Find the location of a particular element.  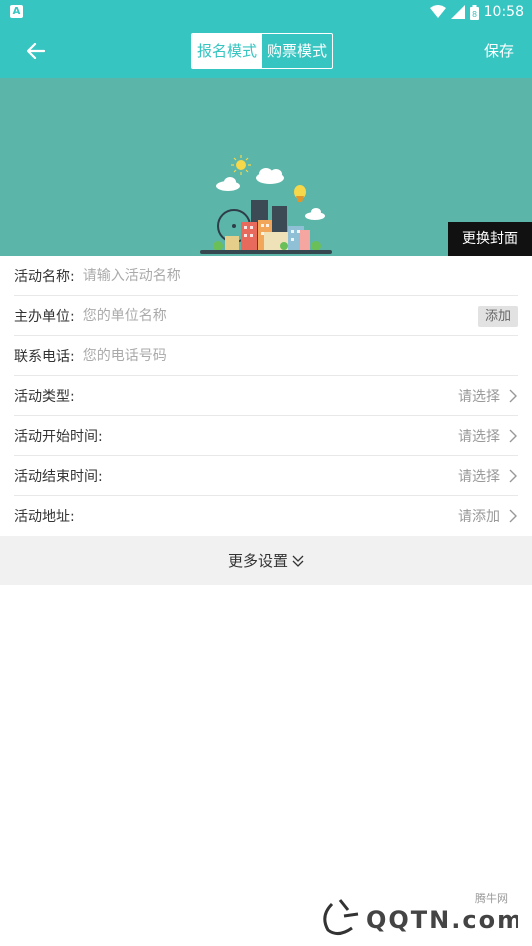

app-bar: 报名模式 购票模式 保存 is located at coordinates (266, 51).